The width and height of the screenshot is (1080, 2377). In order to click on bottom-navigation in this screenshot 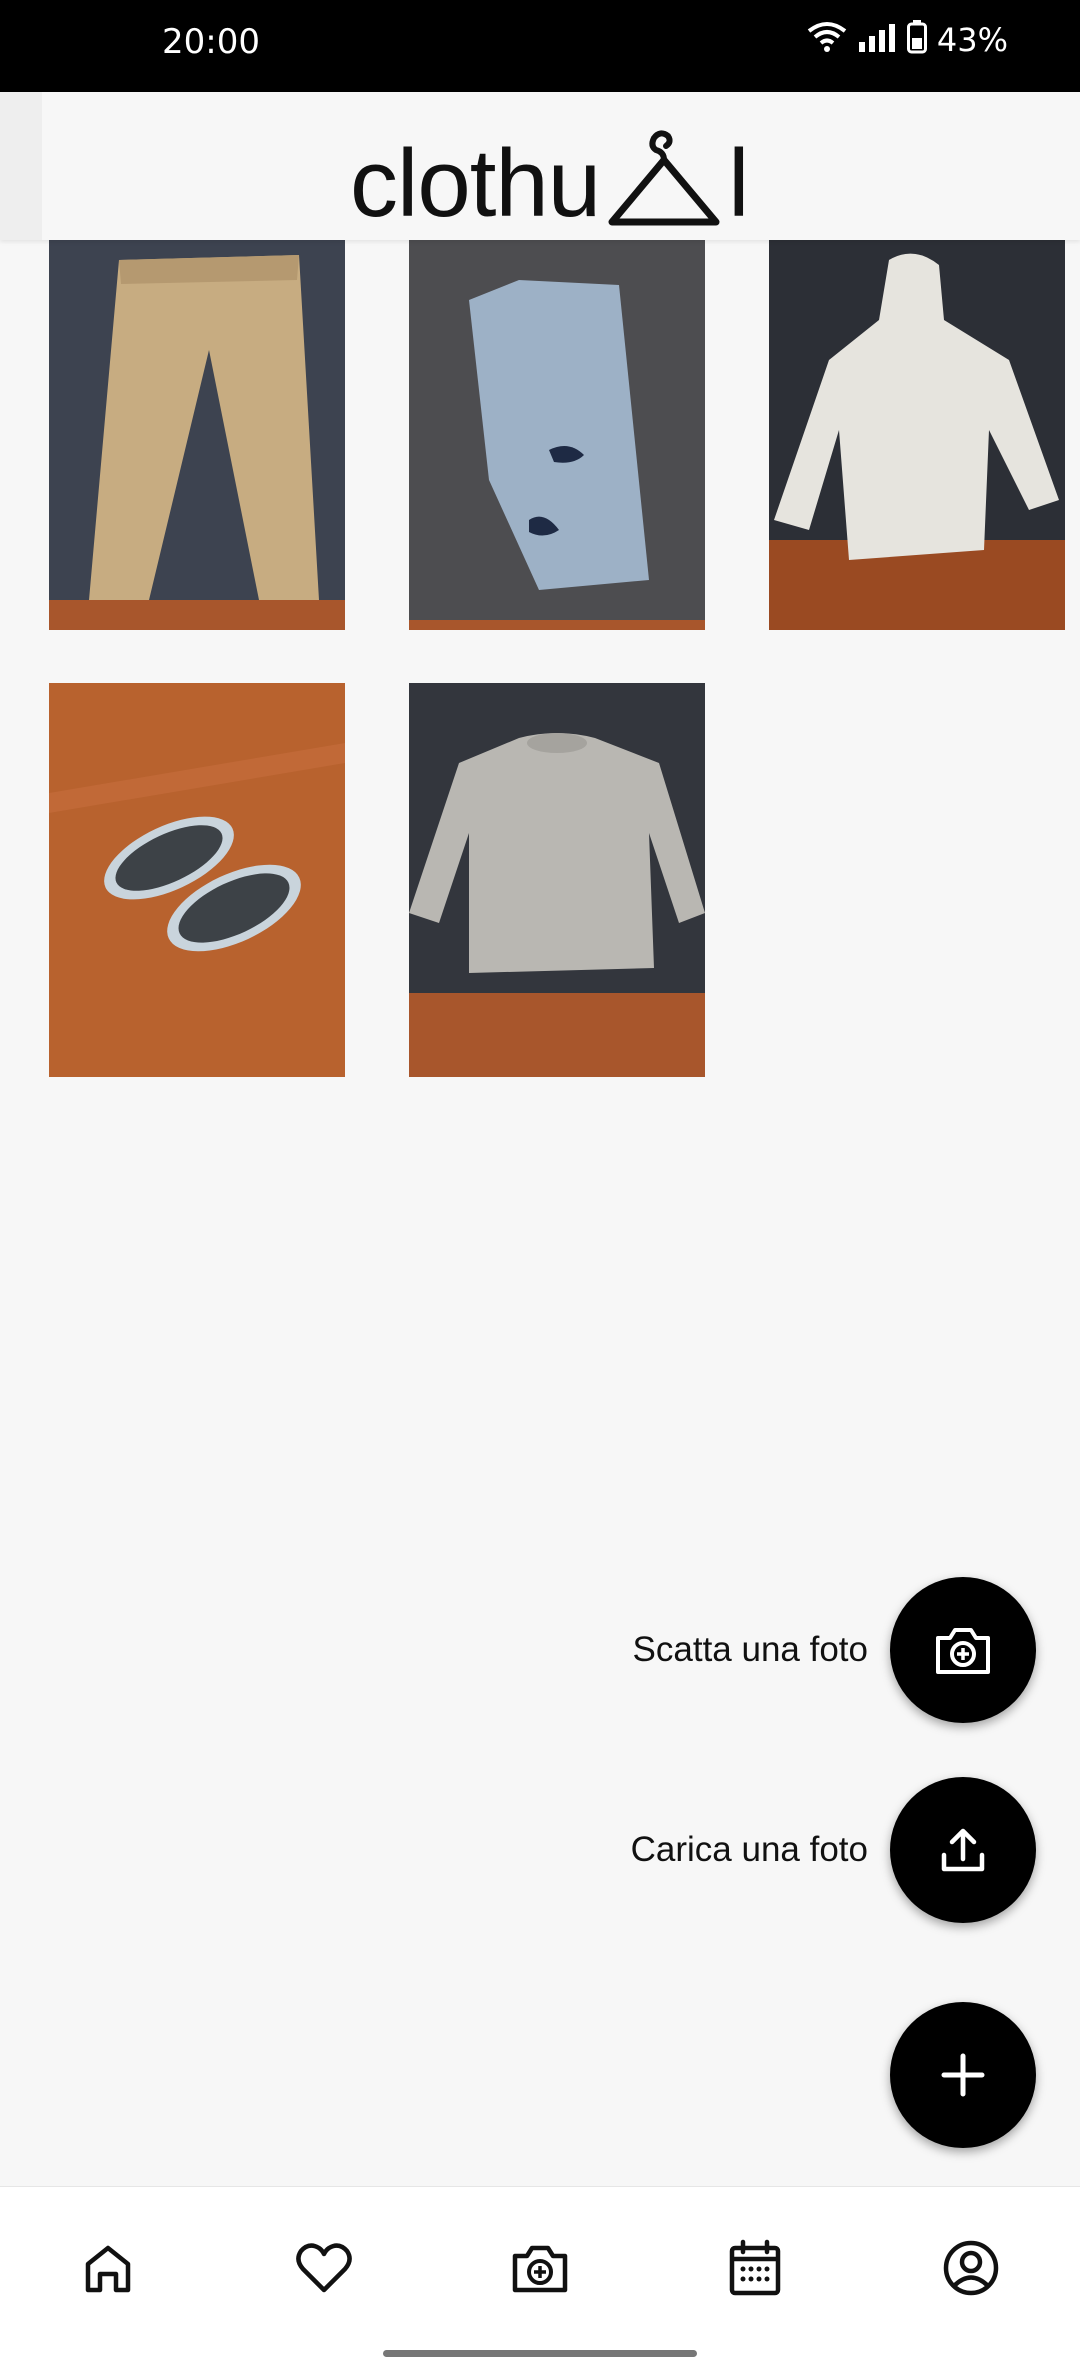, I will do `click(540, 2281)`.